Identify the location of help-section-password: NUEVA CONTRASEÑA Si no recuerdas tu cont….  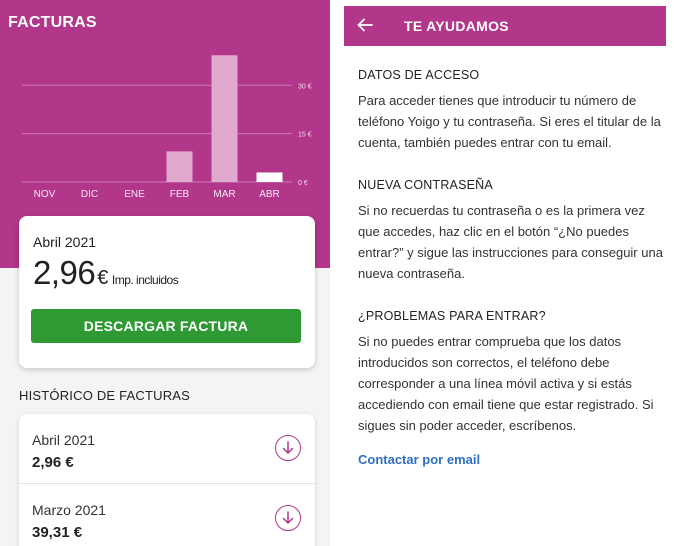
(510, 231).